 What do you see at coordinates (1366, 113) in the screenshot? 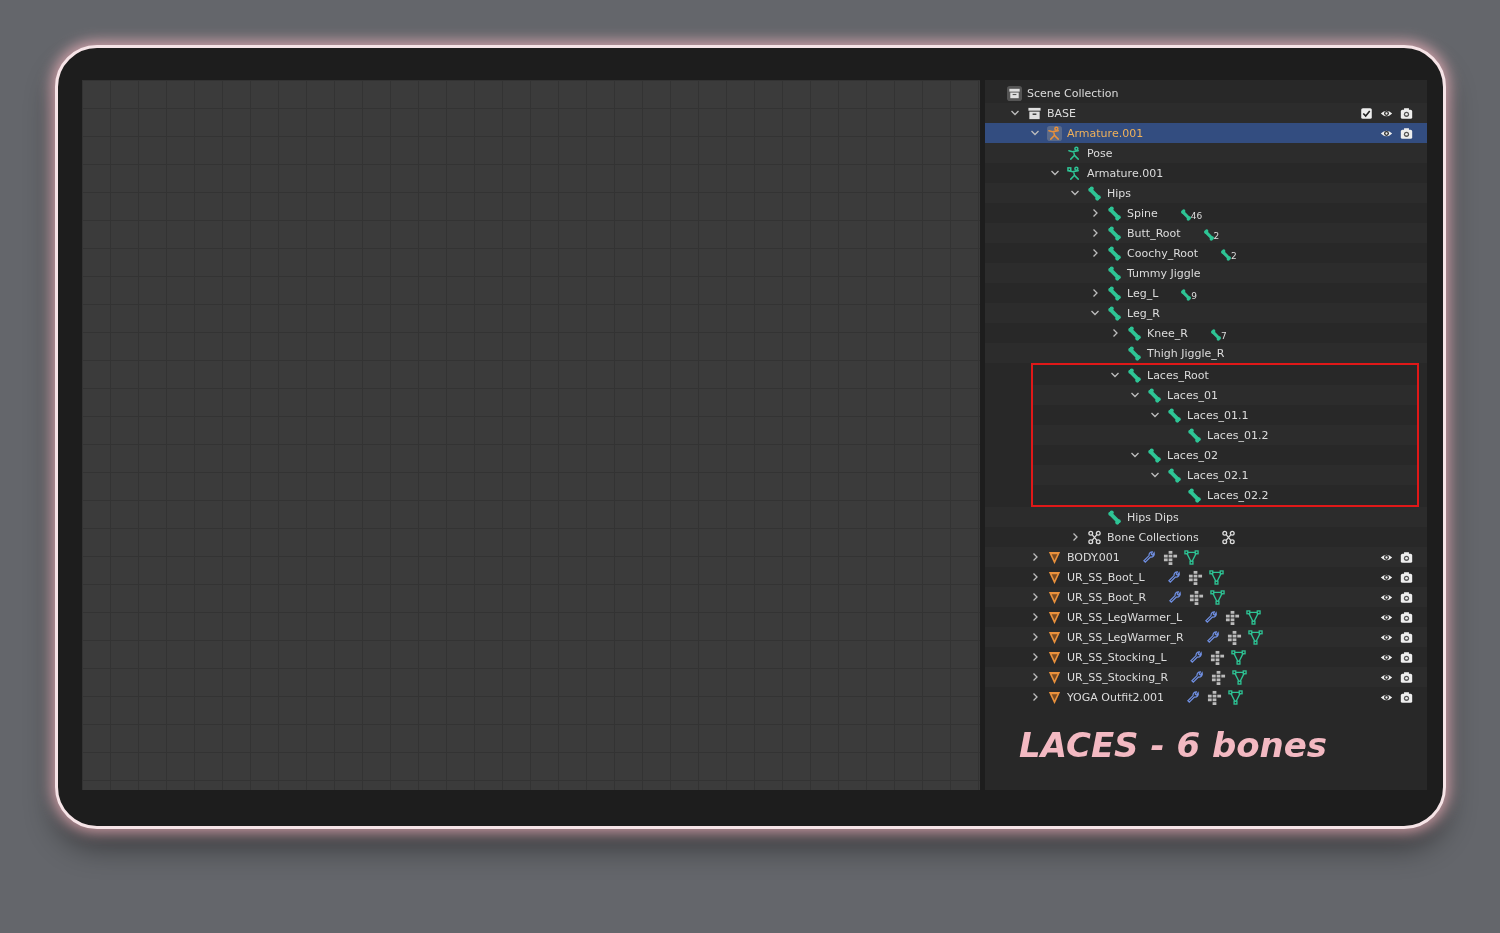
I see `checkbox` at bounding box center [1366, 113].